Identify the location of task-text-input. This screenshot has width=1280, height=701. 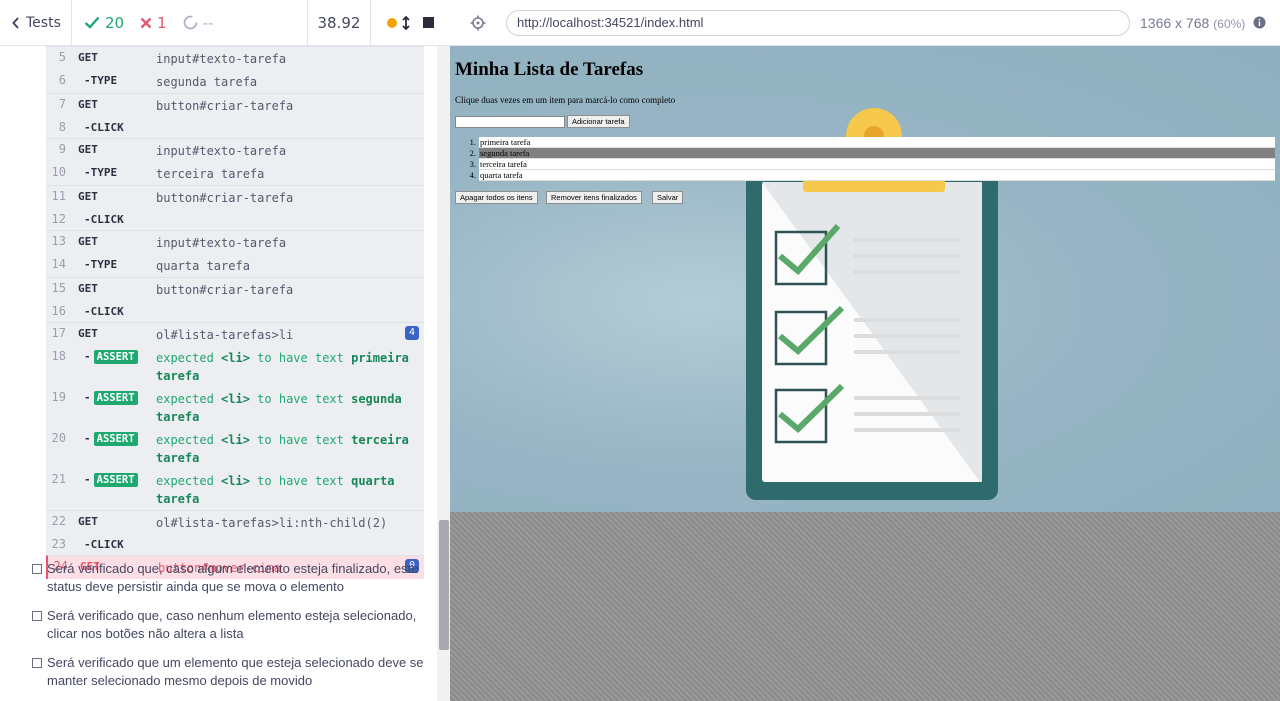
(510, 122).